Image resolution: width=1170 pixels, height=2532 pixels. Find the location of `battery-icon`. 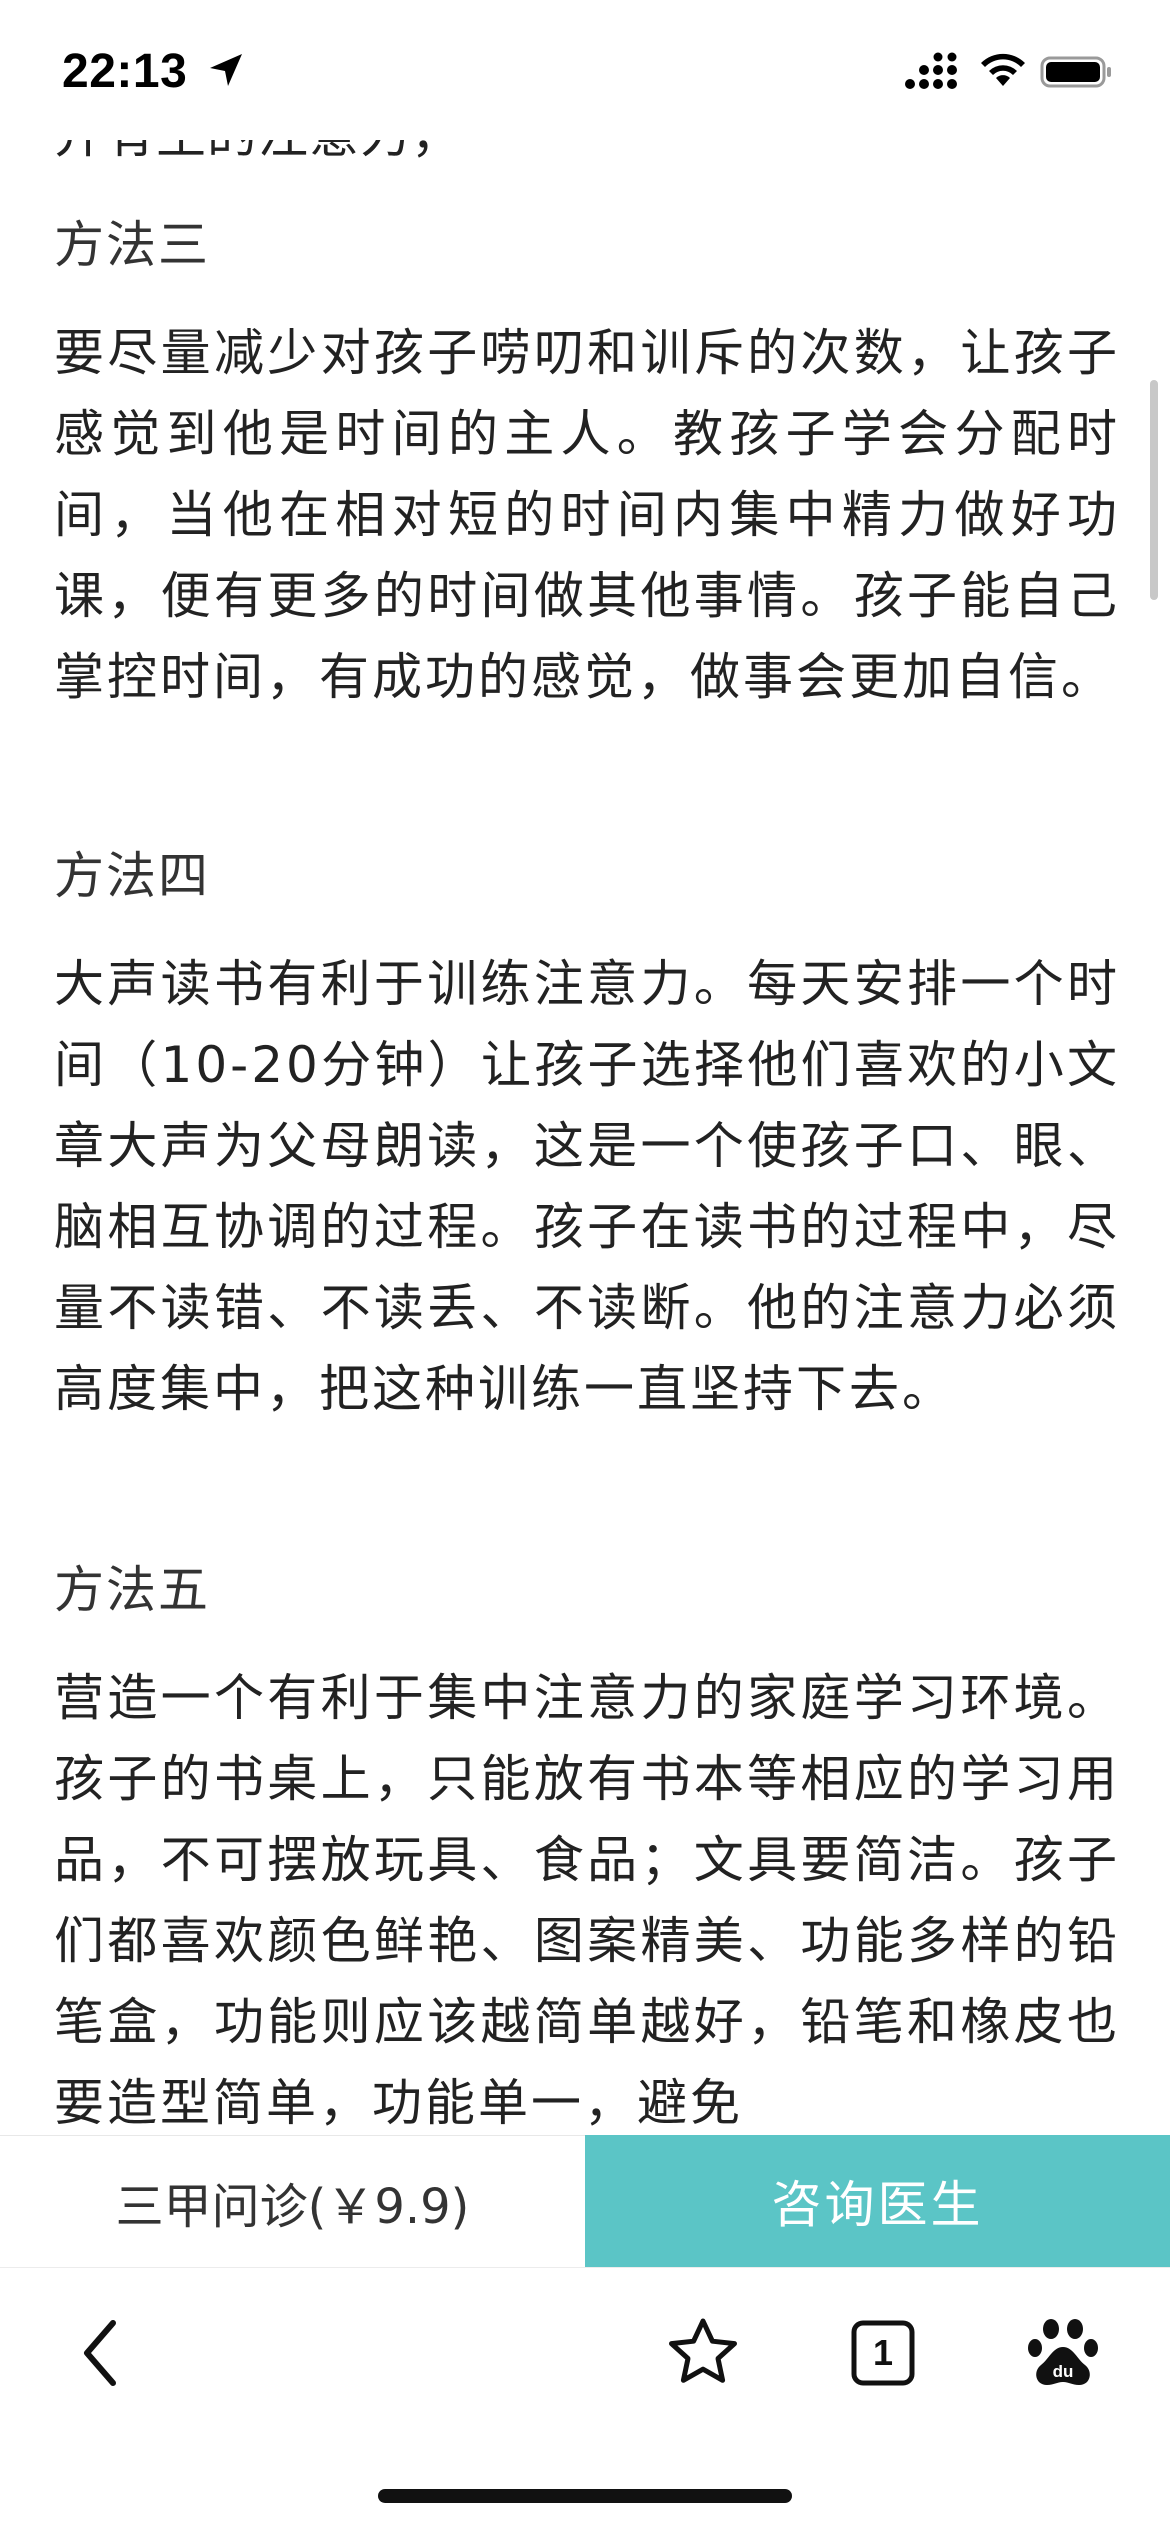

battery-icon is located at coordinates (1075, 72).